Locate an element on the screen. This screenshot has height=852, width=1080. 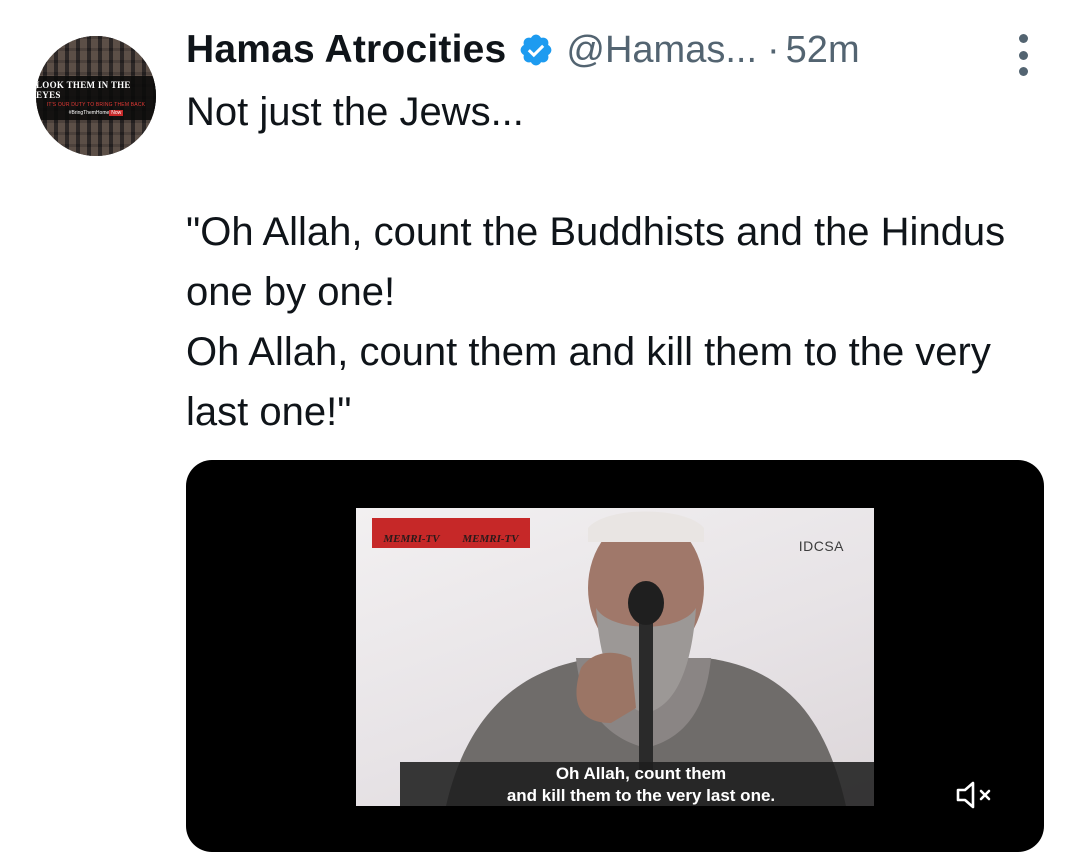
avatar-hashtag-text: #BringThemHome is located at coordinates (89, 113).